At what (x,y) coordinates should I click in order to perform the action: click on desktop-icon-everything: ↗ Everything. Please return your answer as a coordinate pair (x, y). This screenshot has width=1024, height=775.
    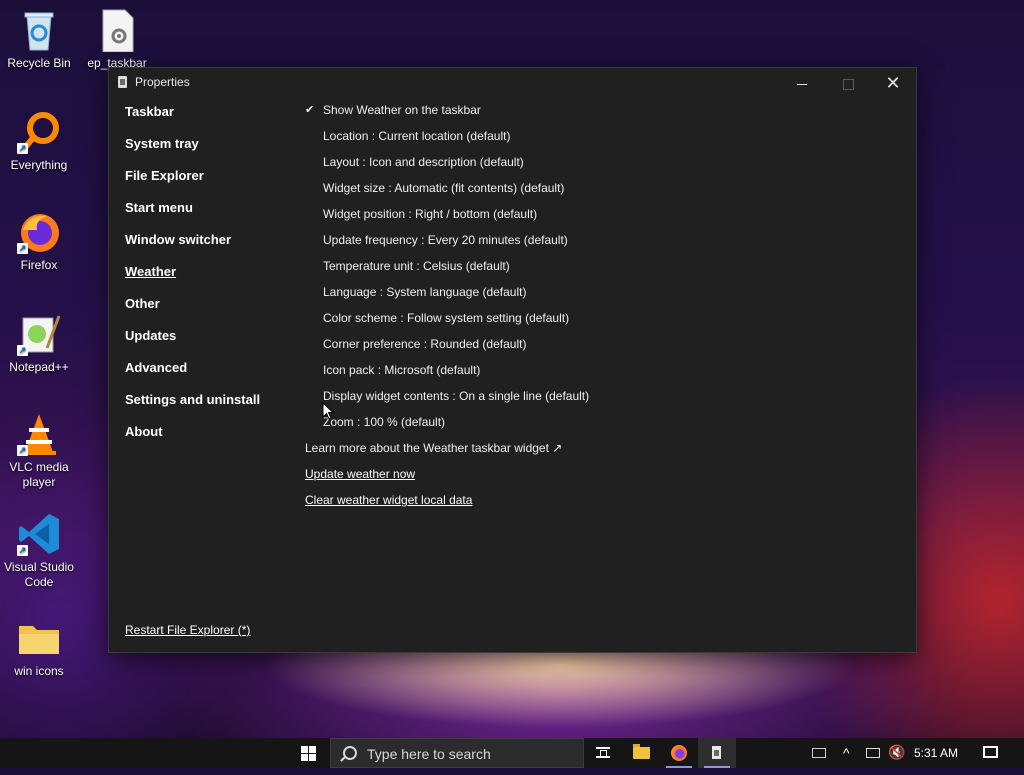
    Looking at the image, I should click on (39, 141).